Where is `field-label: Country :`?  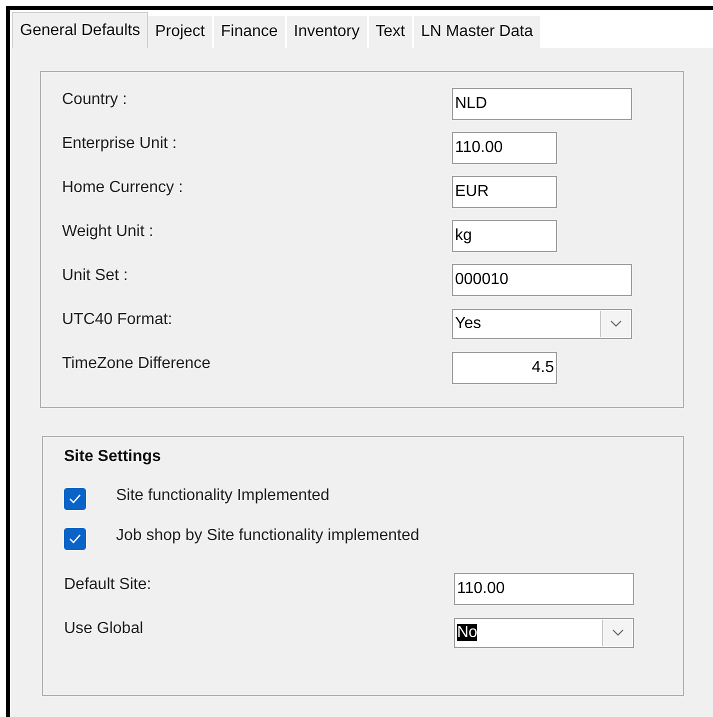 field-label: Country : is located at coordinates (95, 100).